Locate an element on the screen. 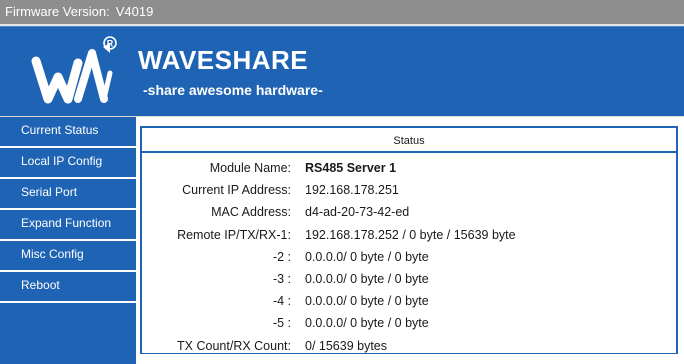 Image resolution: width=684 pixels, height=364 pixels. status-row-mac-address: MAC Address: d4-ad-20-73-42-ed is located at coordinates (409, 212).